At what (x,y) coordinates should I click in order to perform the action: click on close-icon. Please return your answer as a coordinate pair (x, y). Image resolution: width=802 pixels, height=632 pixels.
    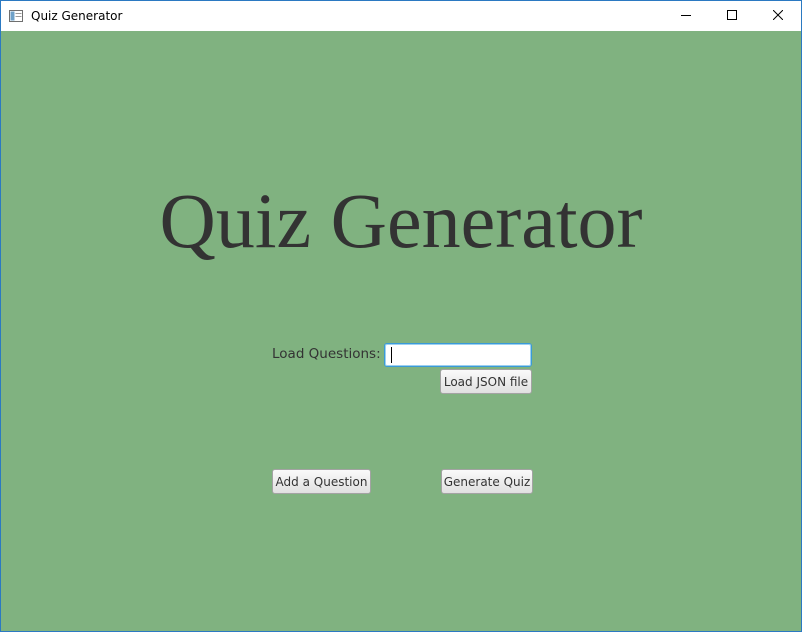
    Looking at the image, I should click on (778, 16).